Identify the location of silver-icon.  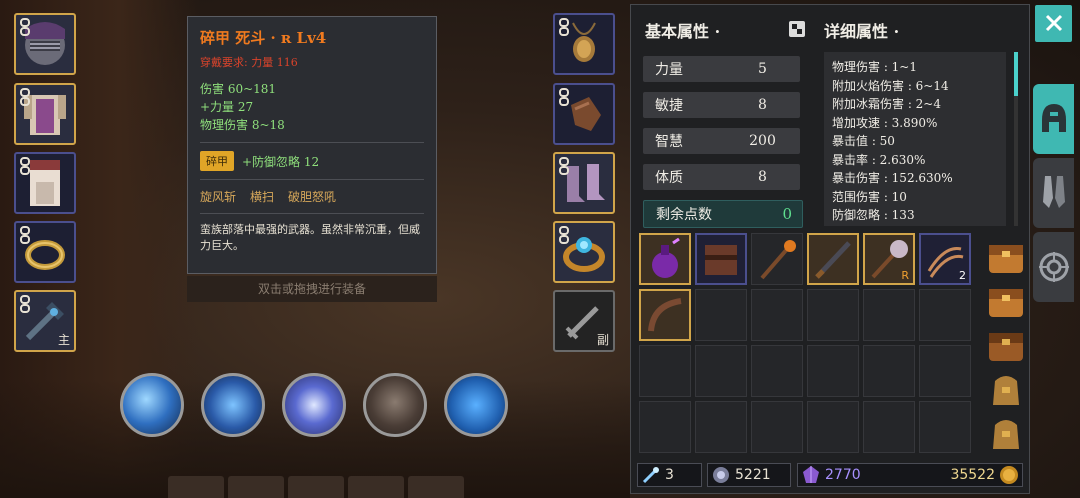
(721, 475).